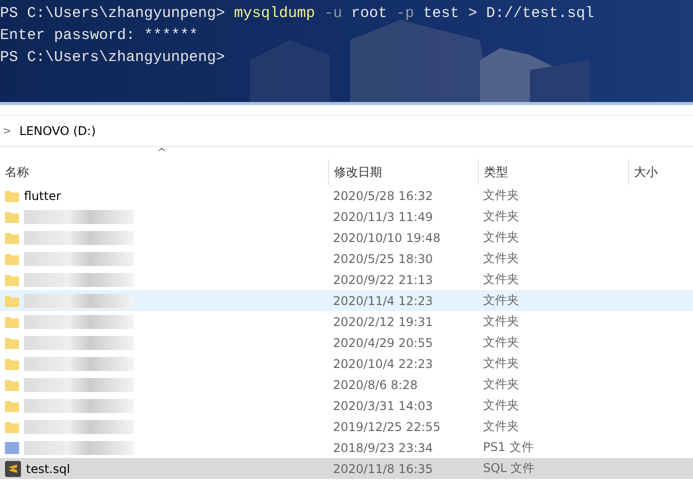 This screenshot has height=488, width=693. Describe the element at coordinates (383, 195) in the screenshot. I see `date-cell-text: 2020/5/28 16:32` at that location.